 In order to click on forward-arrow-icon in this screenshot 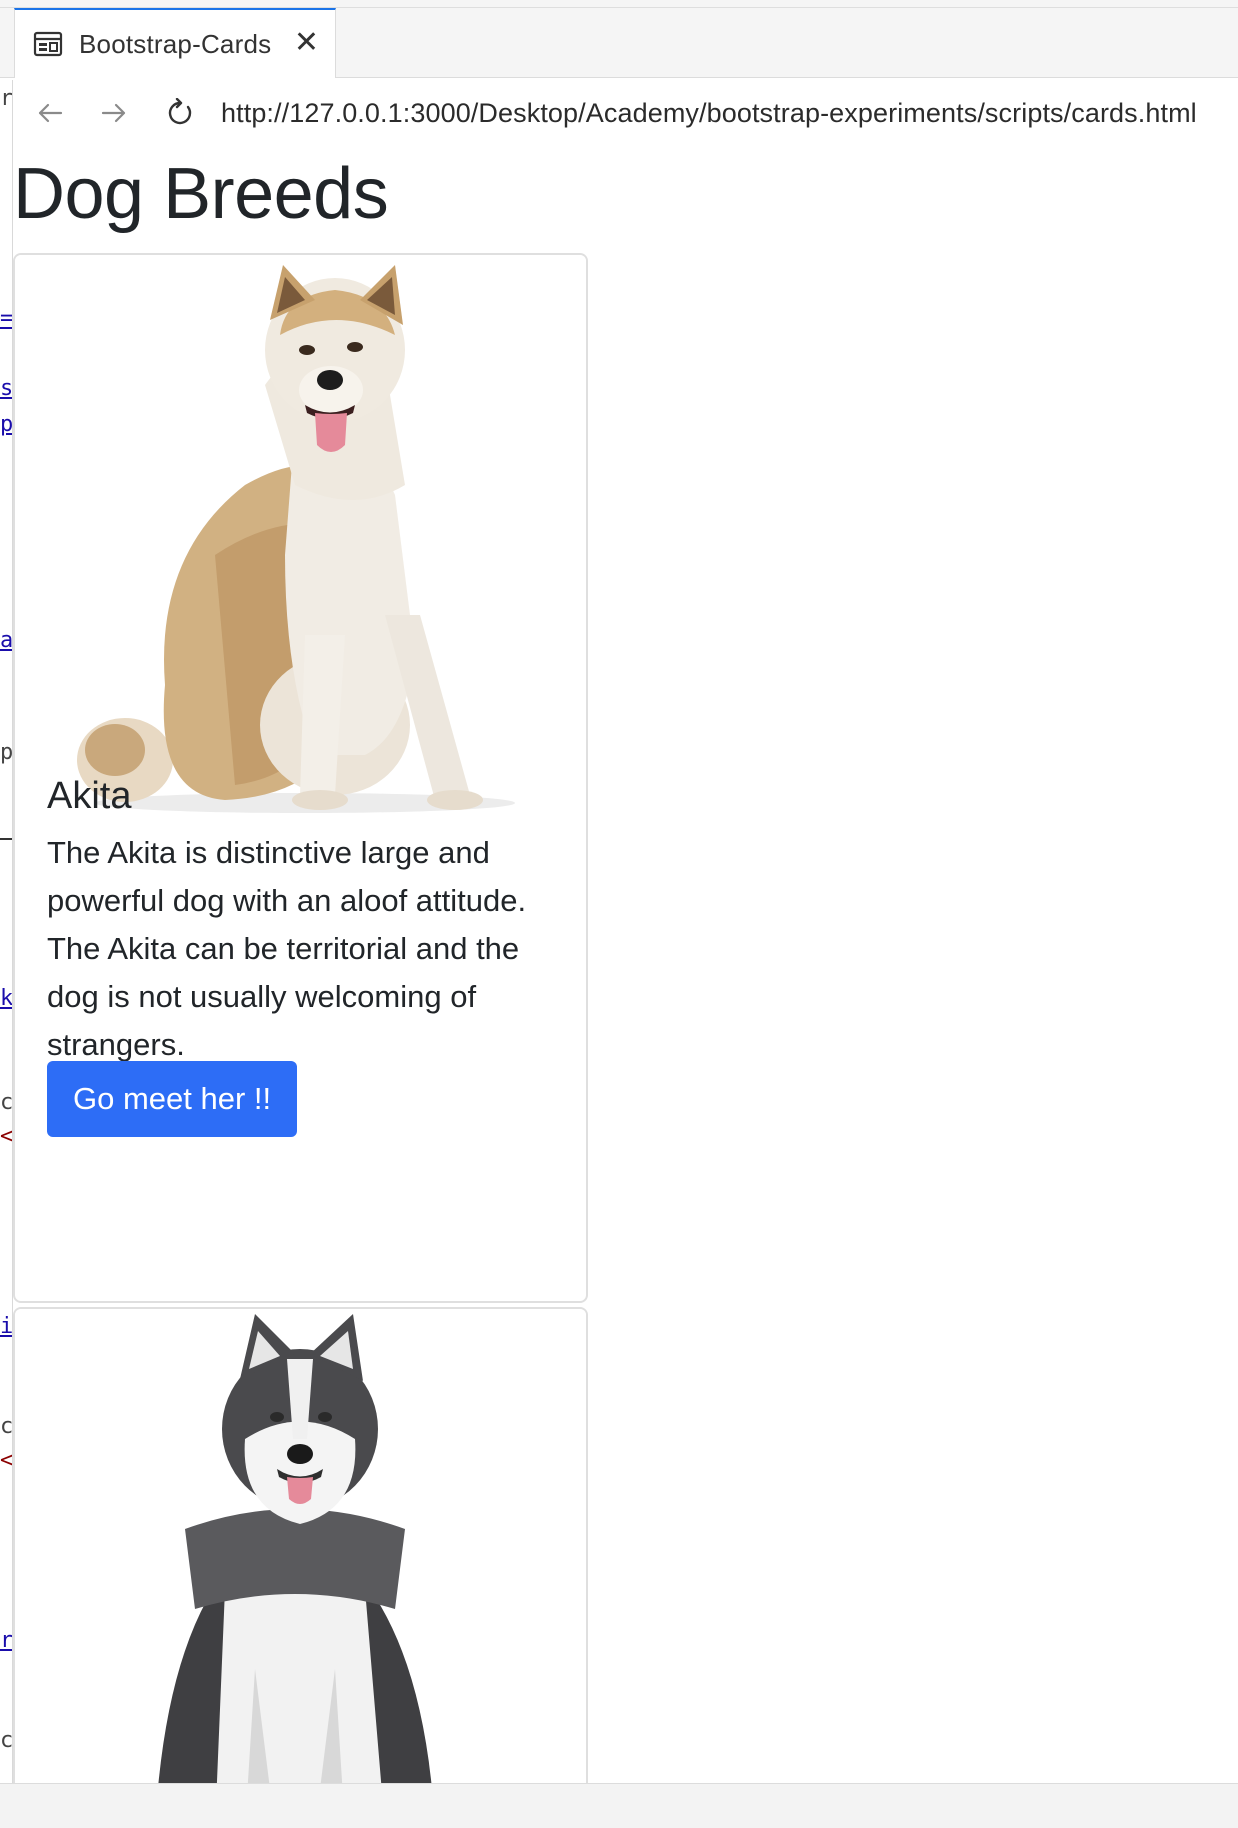, I will do `click(114, 113)`.